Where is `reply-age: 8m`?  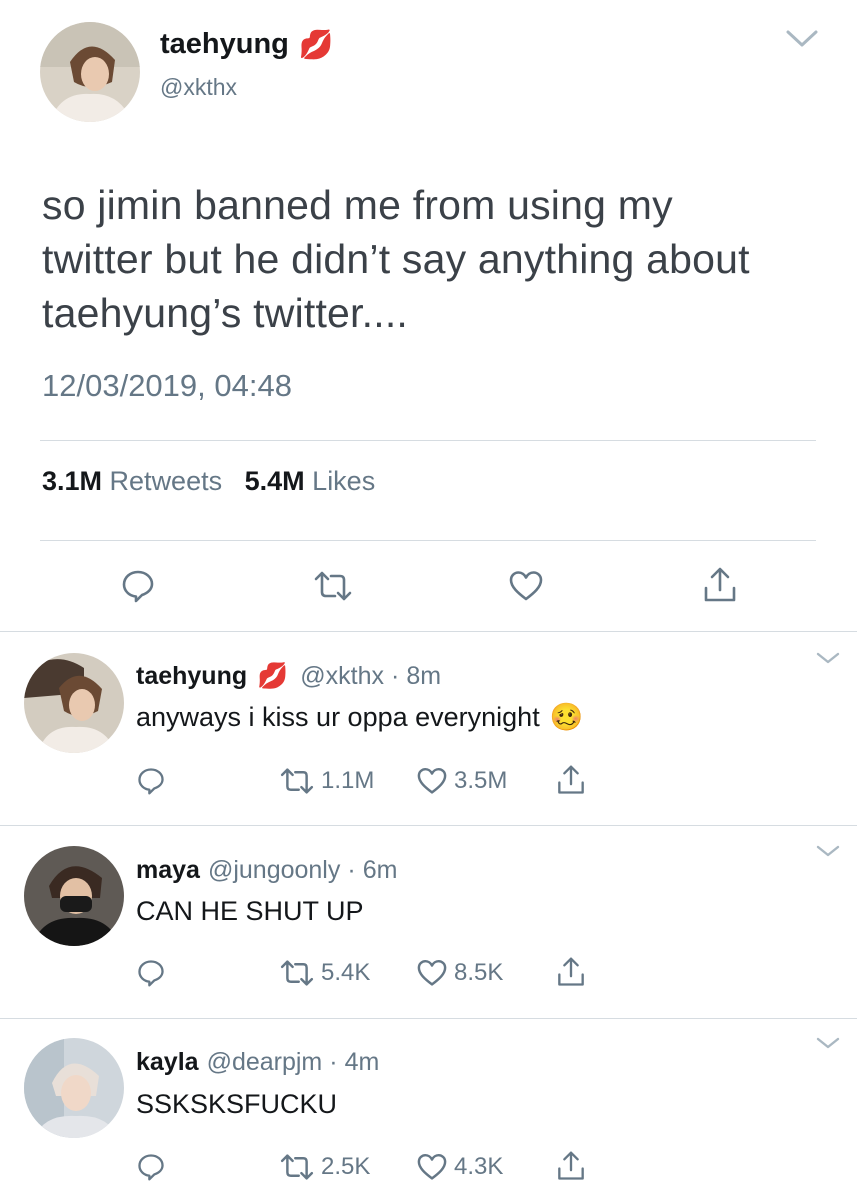
reply-age: 8m is located at coordinates (423, 676).